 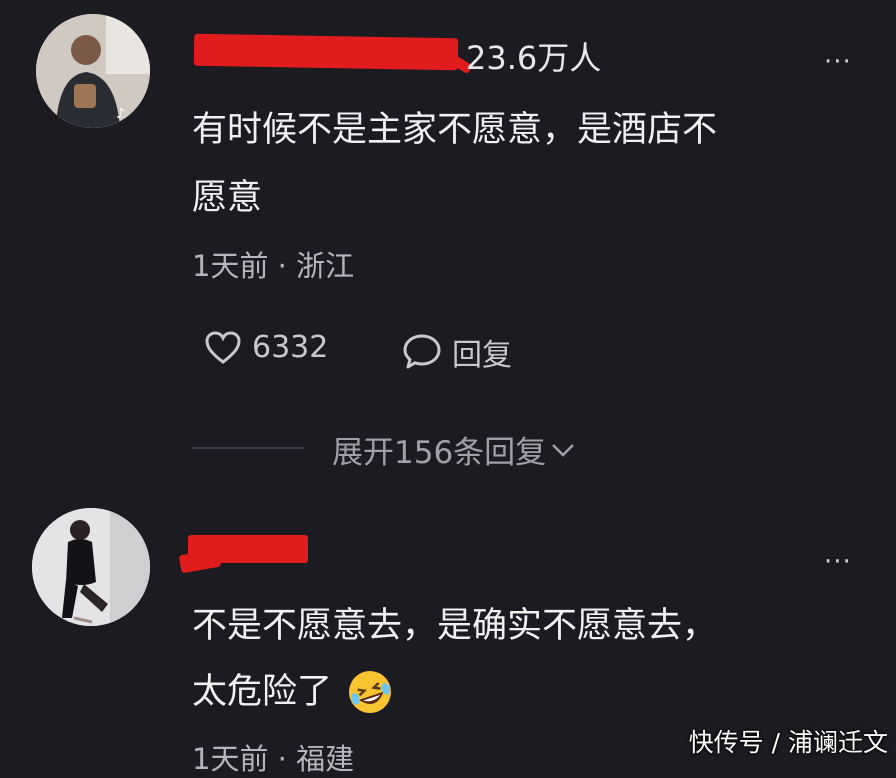 What do you see at coordinates (262, 692) in the screenshot?
I see `comment-text: 太危险了` at bounding box center [262, 692].